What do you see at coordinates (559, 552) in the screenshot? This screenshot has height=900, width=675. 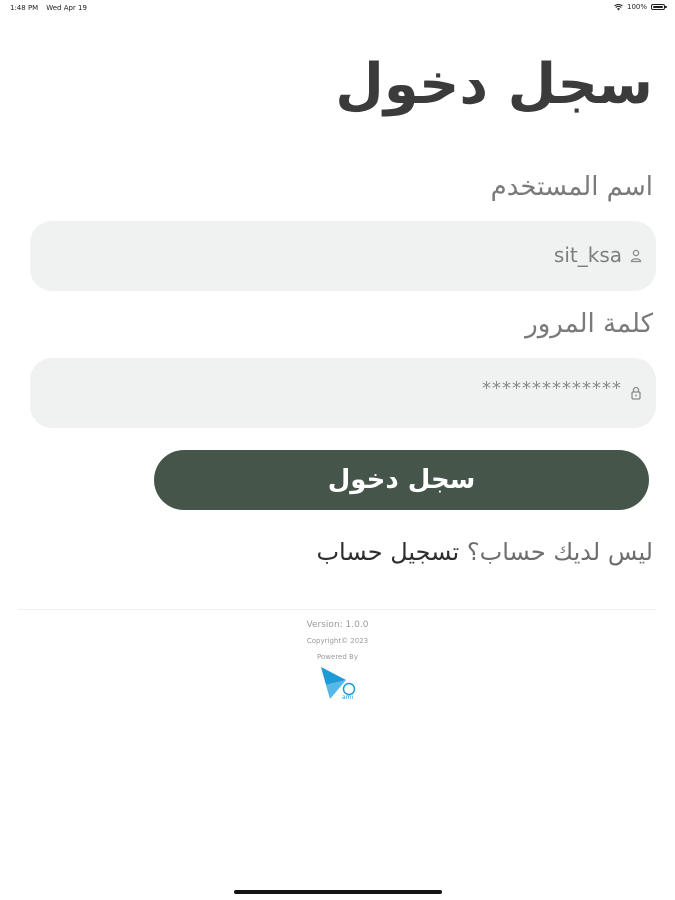 I see `no-account-text: ليس لديك حساب؟` at bounding box center [559, 552].